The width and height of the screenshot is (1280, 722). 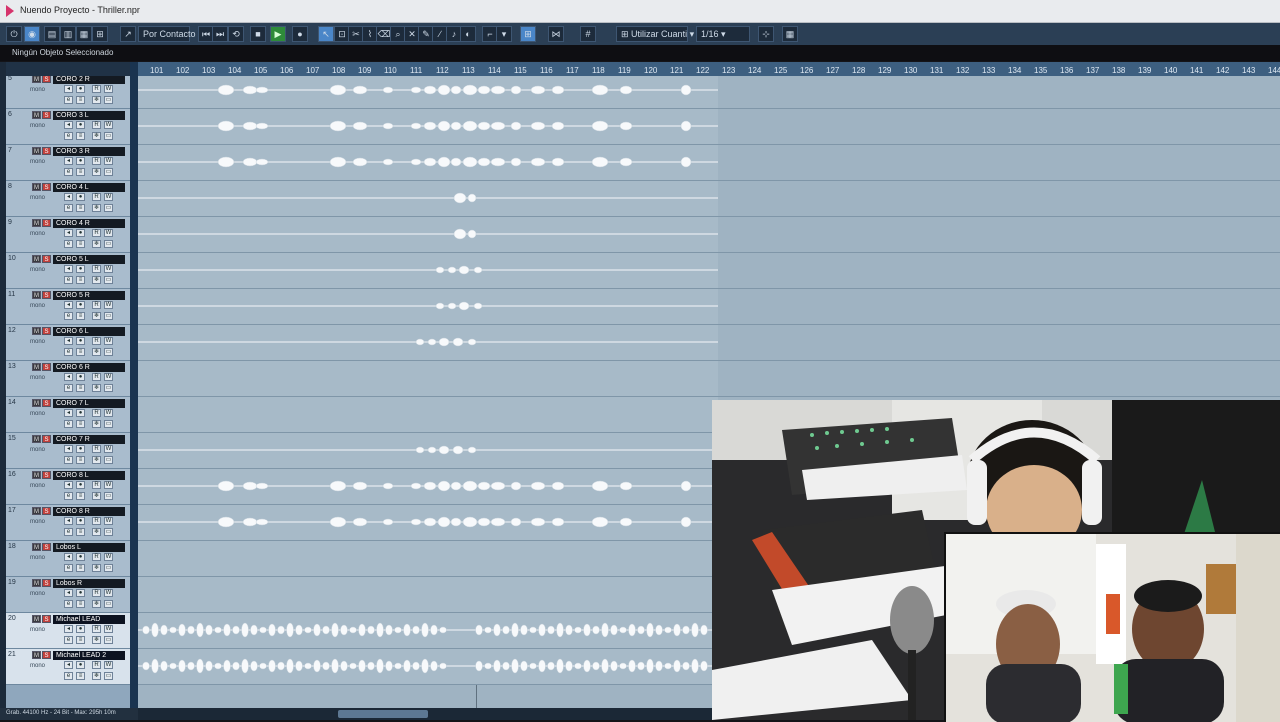 I want to click on track-name: CORO 4 L, so click(x=89, y=187).